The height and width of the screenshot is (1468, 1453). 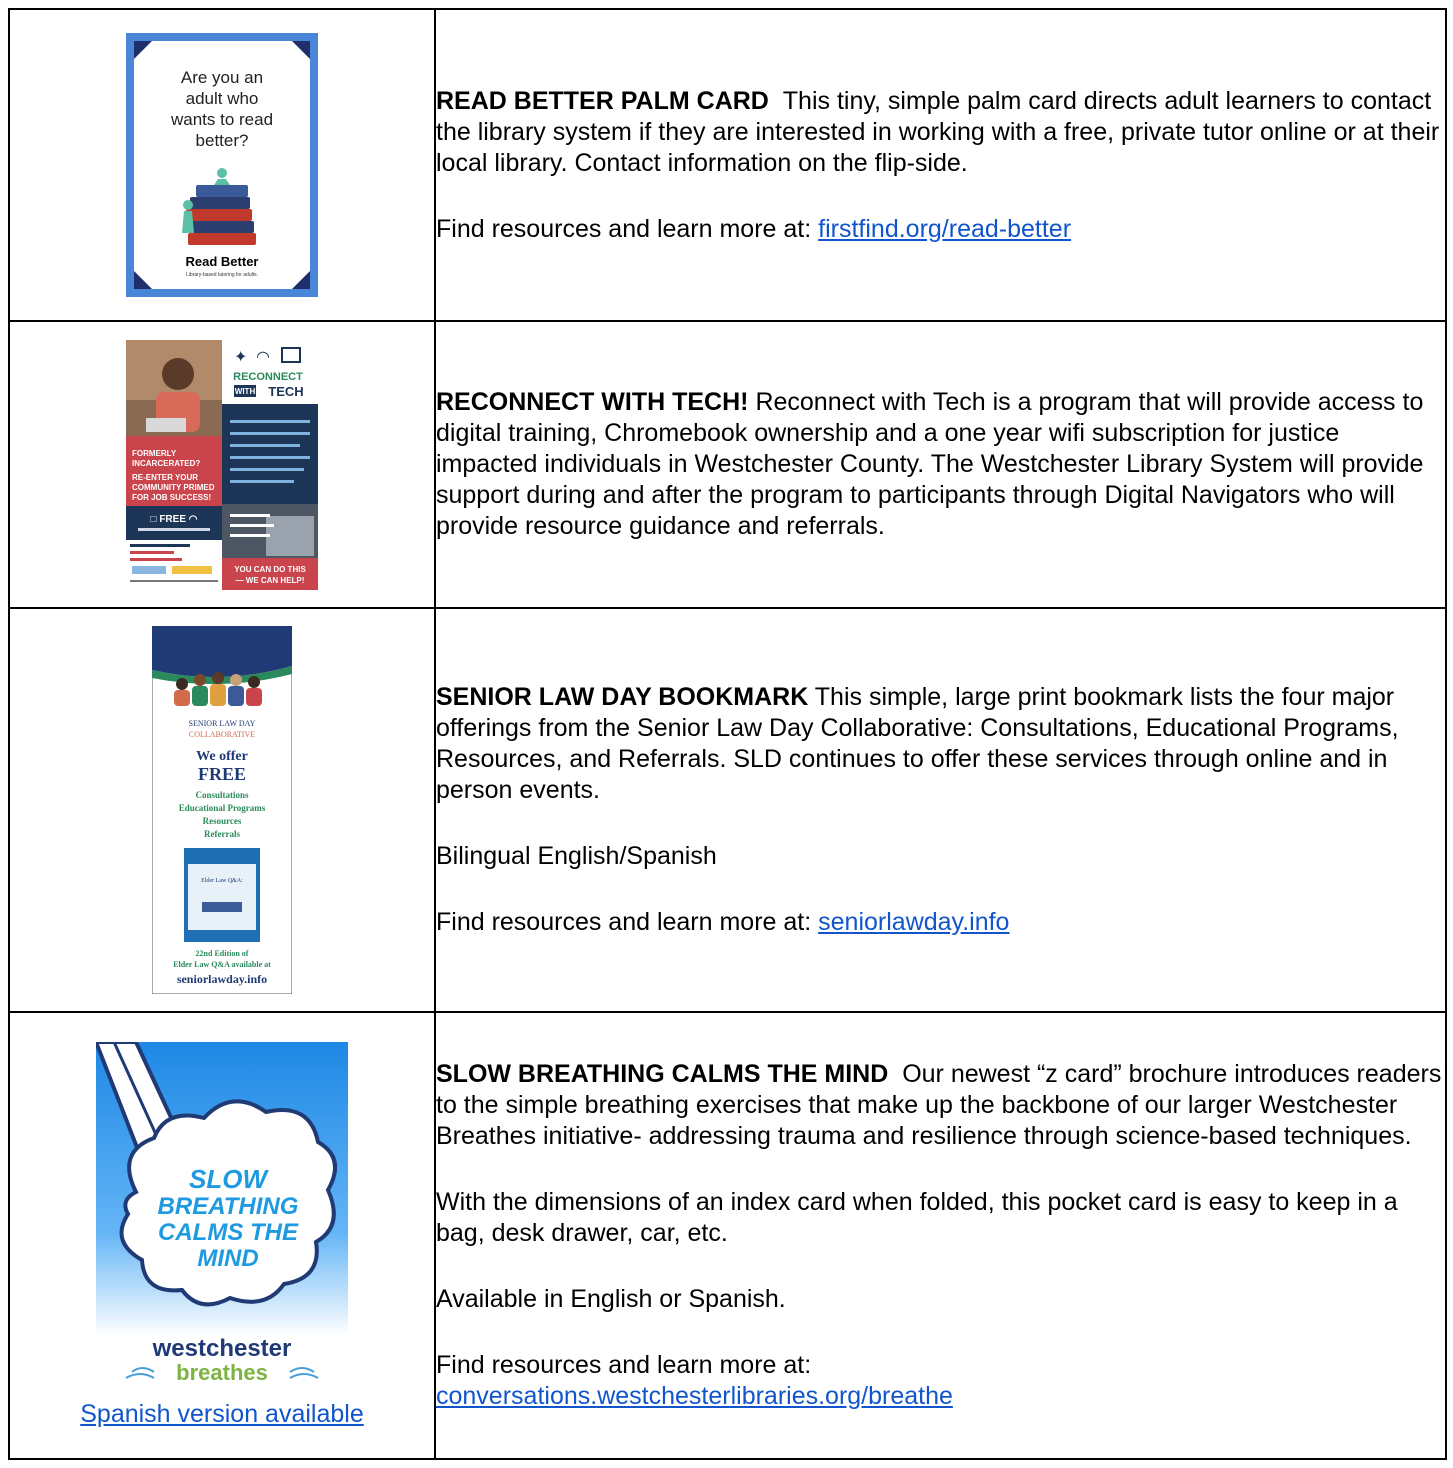 I want to click on read-better-headline-3: wants to read, so click(x=221, y=119).